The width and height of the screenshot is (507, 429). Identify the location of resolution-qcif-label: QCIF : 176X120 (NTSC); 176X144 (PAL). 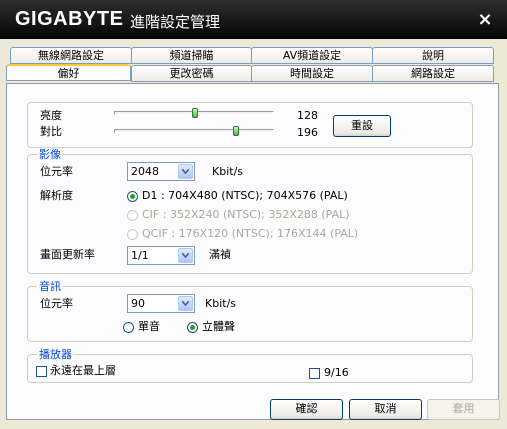
(250, 234).